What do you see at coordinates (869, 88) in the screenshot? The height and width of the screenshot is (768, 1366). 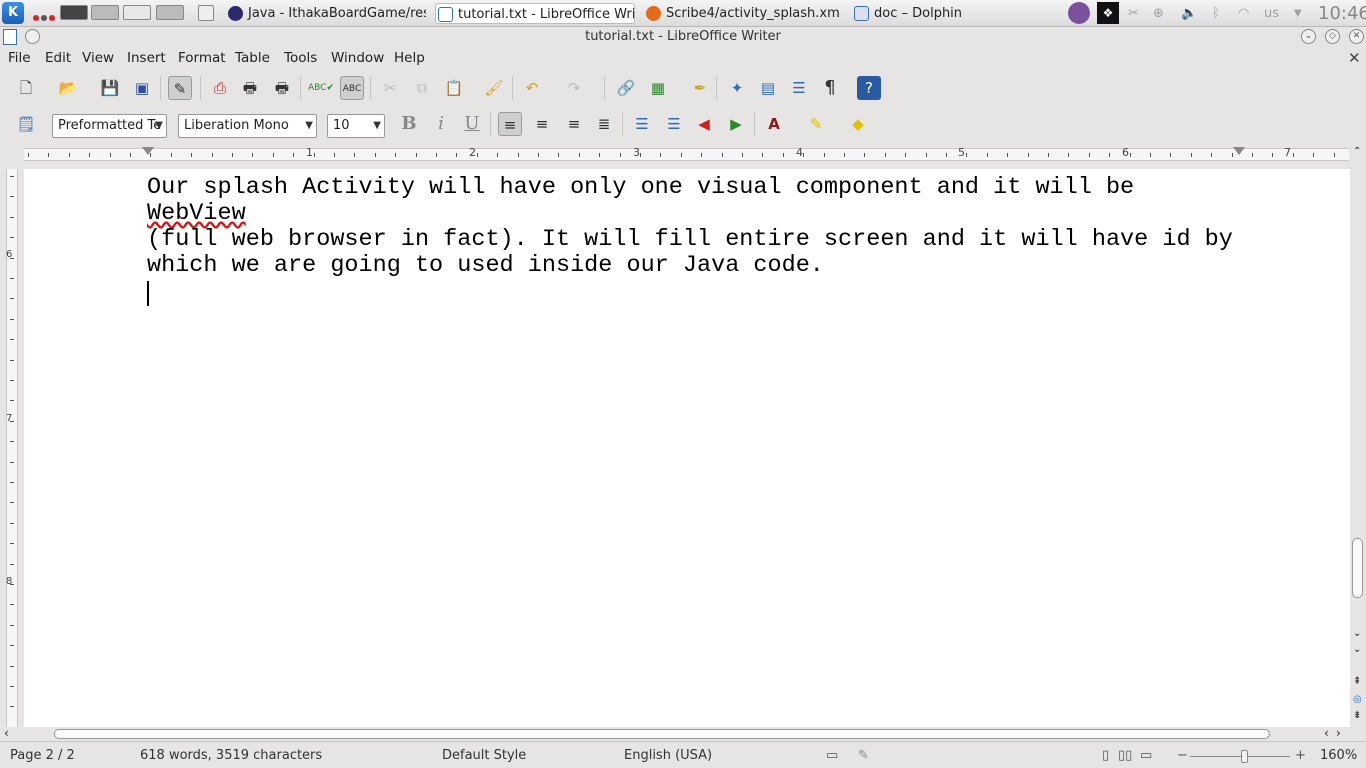 I see `help-icon: ?` at bounding box center [869, 88].